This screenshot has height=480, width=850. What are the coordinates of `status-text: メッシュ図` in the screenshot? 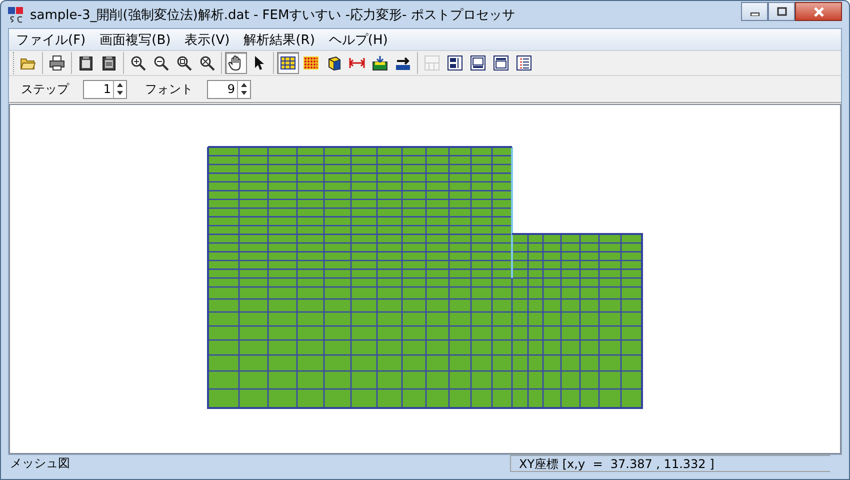 It's located at (39, 463).